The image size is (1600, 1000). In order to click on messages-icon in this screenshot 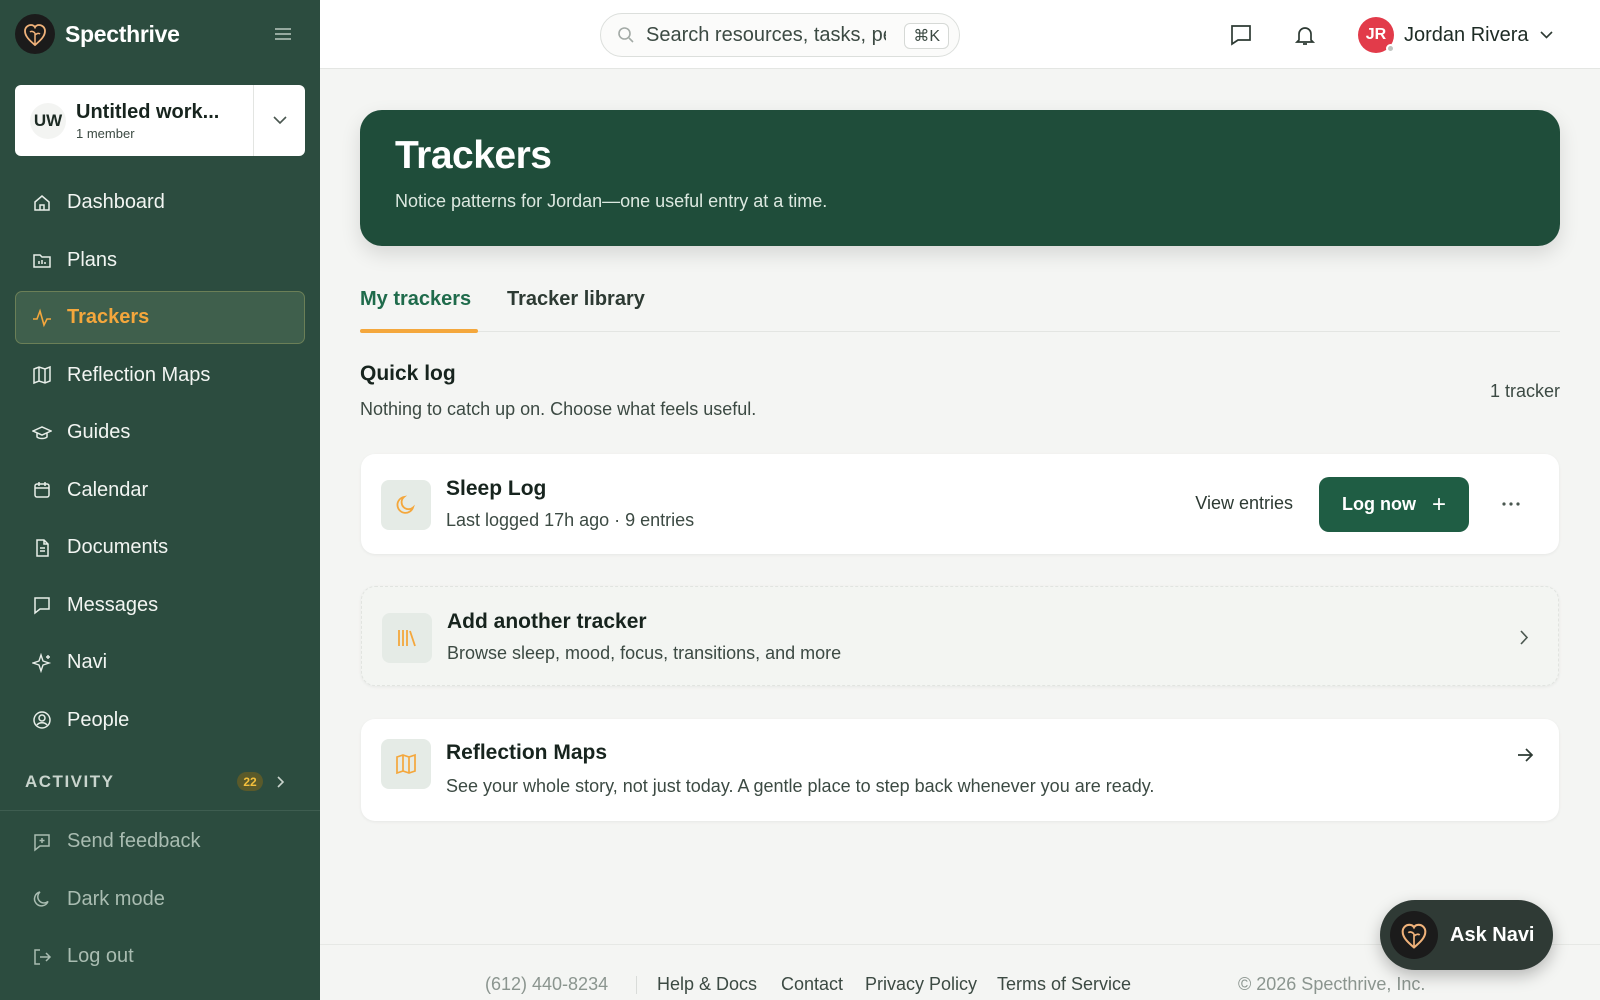, I will do `click(1241, 35)`.